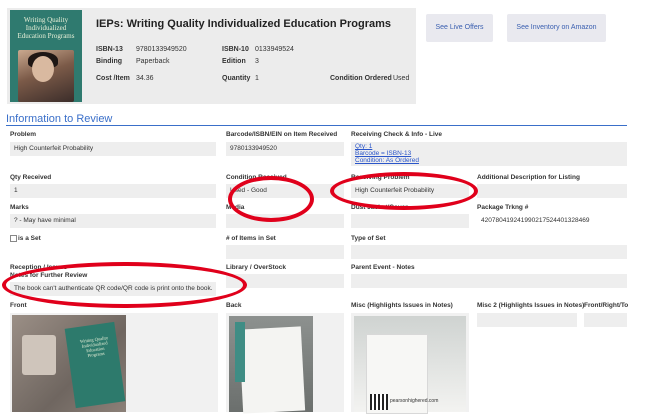  What do you see at coordinates (401, 78) in the screenshot?
I see `condition-ordered-value: Used` at bounding box center [401, 78].